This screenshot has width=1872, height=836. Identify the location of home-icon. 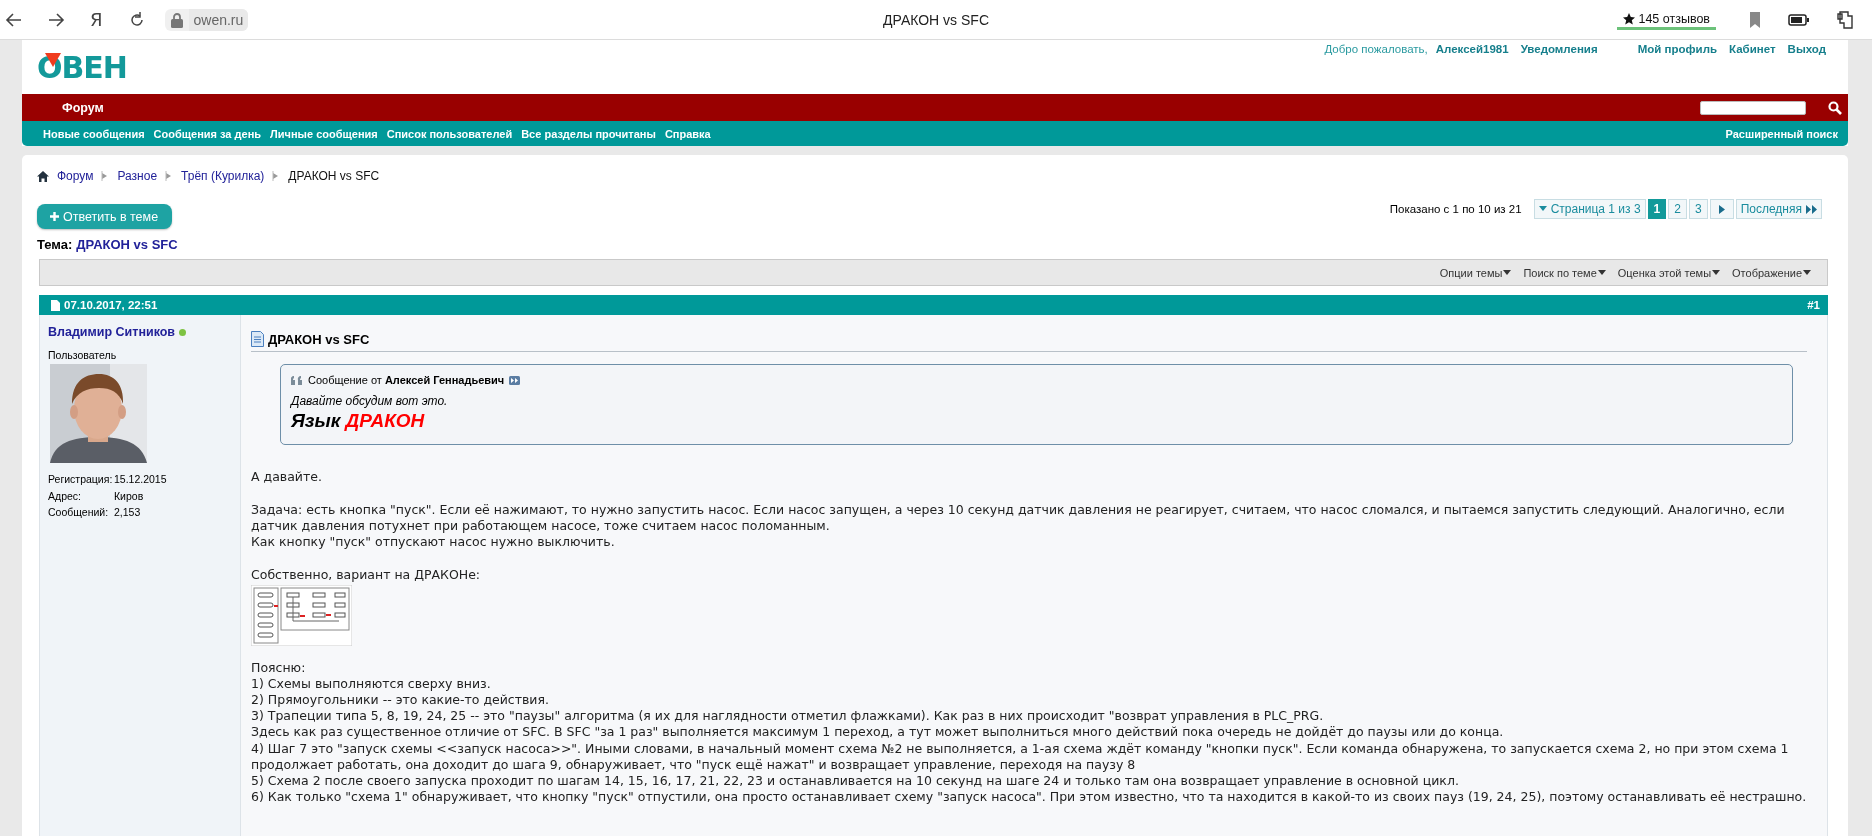
(43, 176).